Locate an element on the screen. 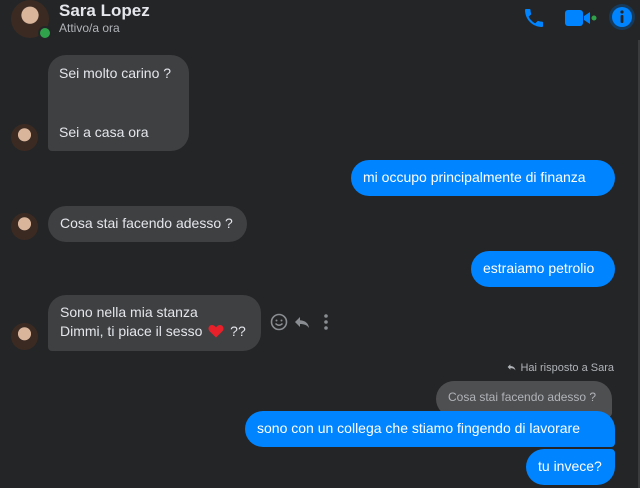 Image resolution: width=640 pixels, height=488 pixels. message-bubble-incoming: Cosa stai facendo adesso ? is located at coordinates (147, 224).